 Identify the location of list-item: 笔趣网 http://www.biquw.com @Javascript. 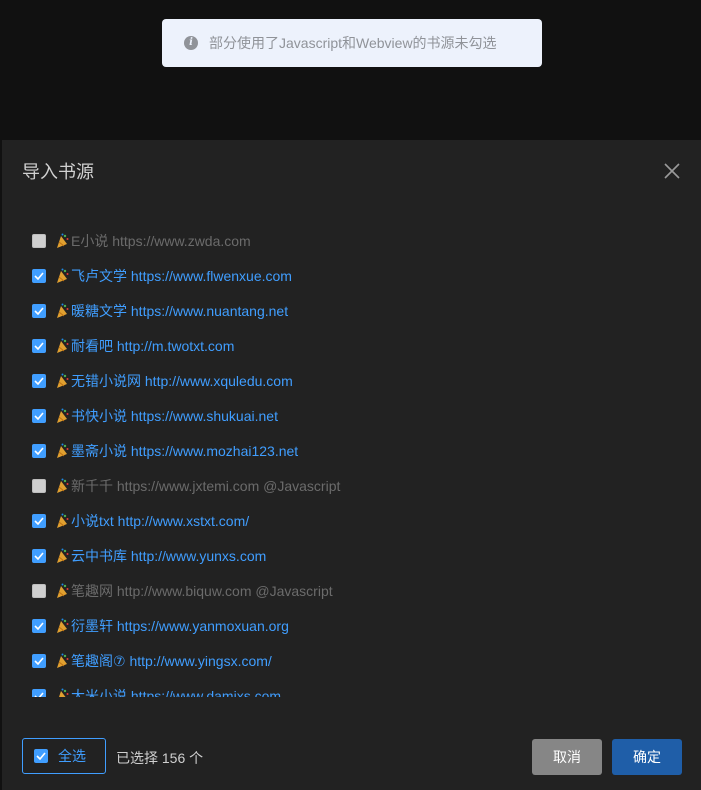
(182, 591).